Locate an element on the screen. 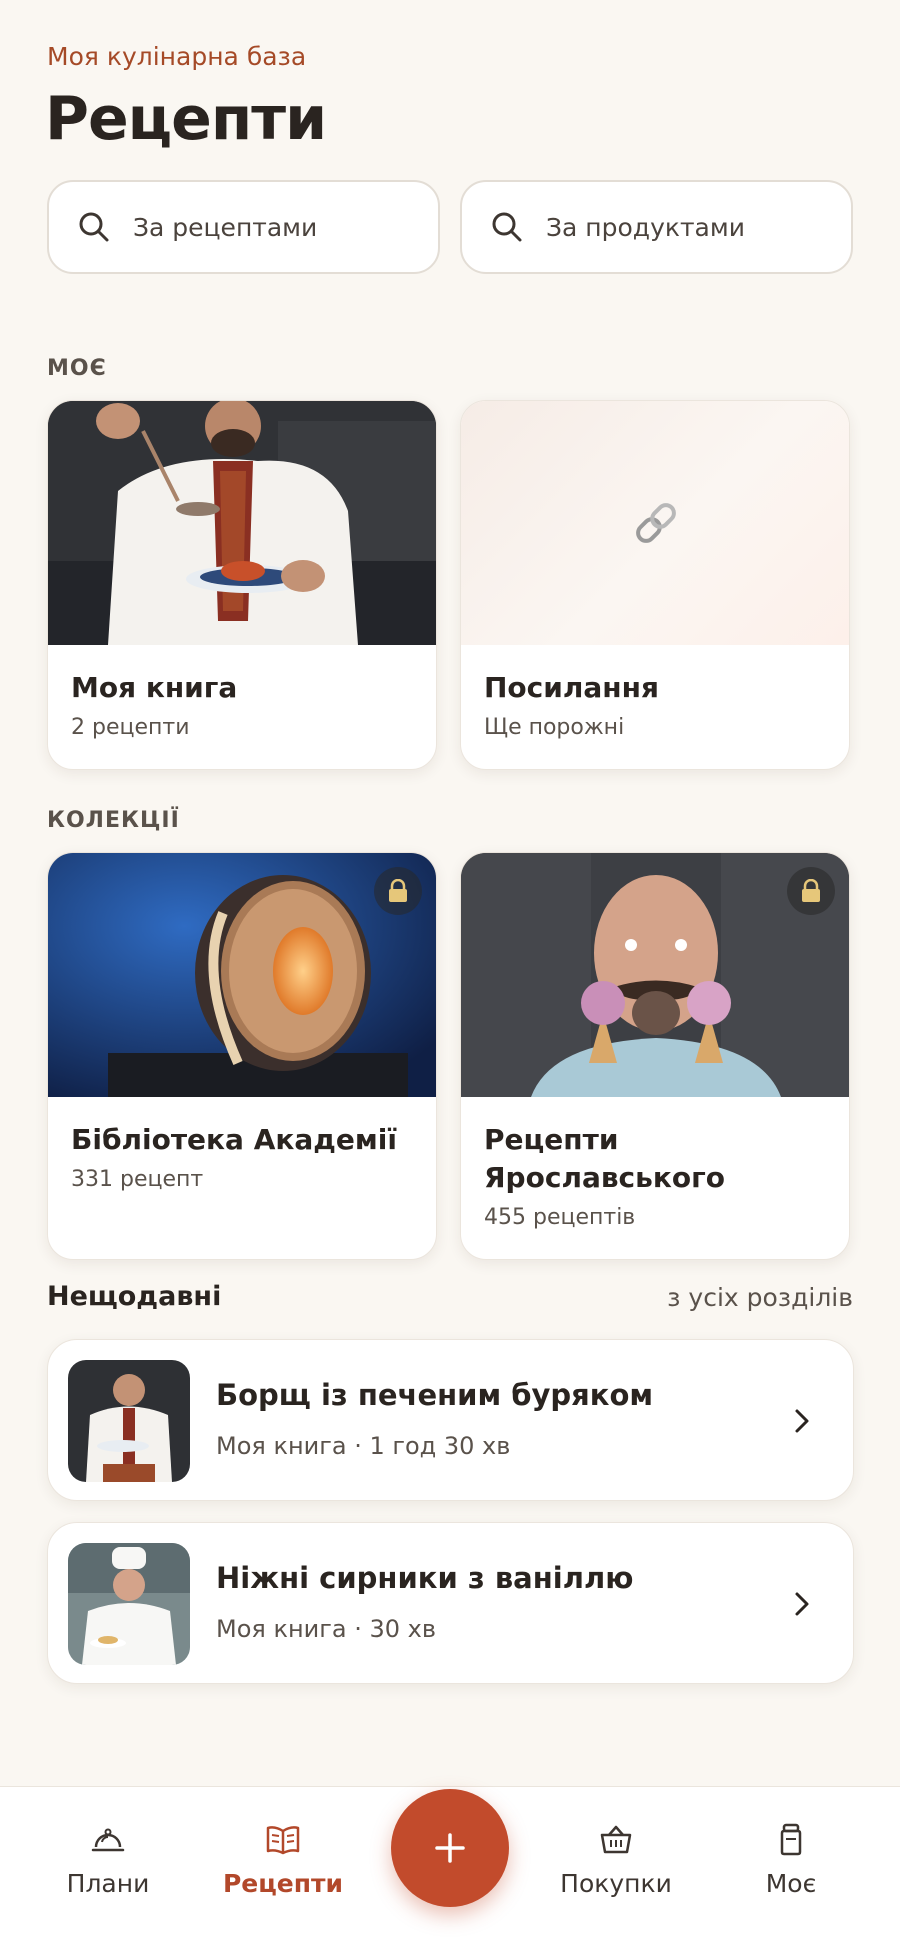 The height and width of the screenshot is (1947, 900). tab-shopping: Покупки is located at coordinates (616, 1860).